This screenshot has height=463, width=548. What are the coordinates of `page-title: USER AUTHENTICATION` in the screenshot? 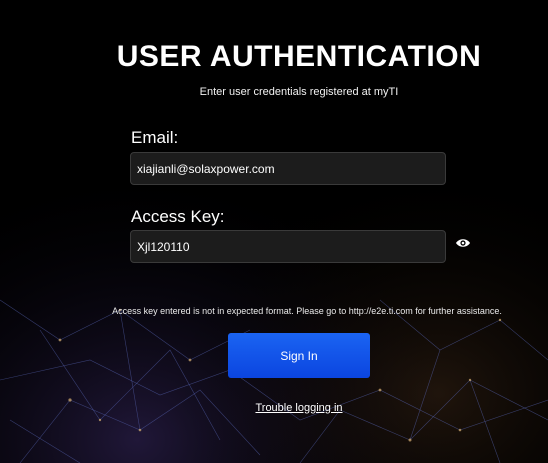 It's located at (299, 56).